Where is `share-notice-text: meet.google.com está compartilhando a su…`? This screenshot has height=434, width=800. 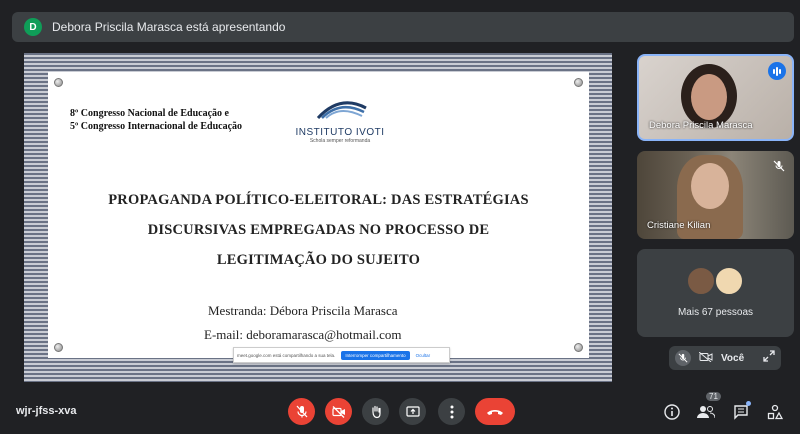 share-notice-text: meet.google.com está compartilhando a su… is located at coordinates (286, 355).